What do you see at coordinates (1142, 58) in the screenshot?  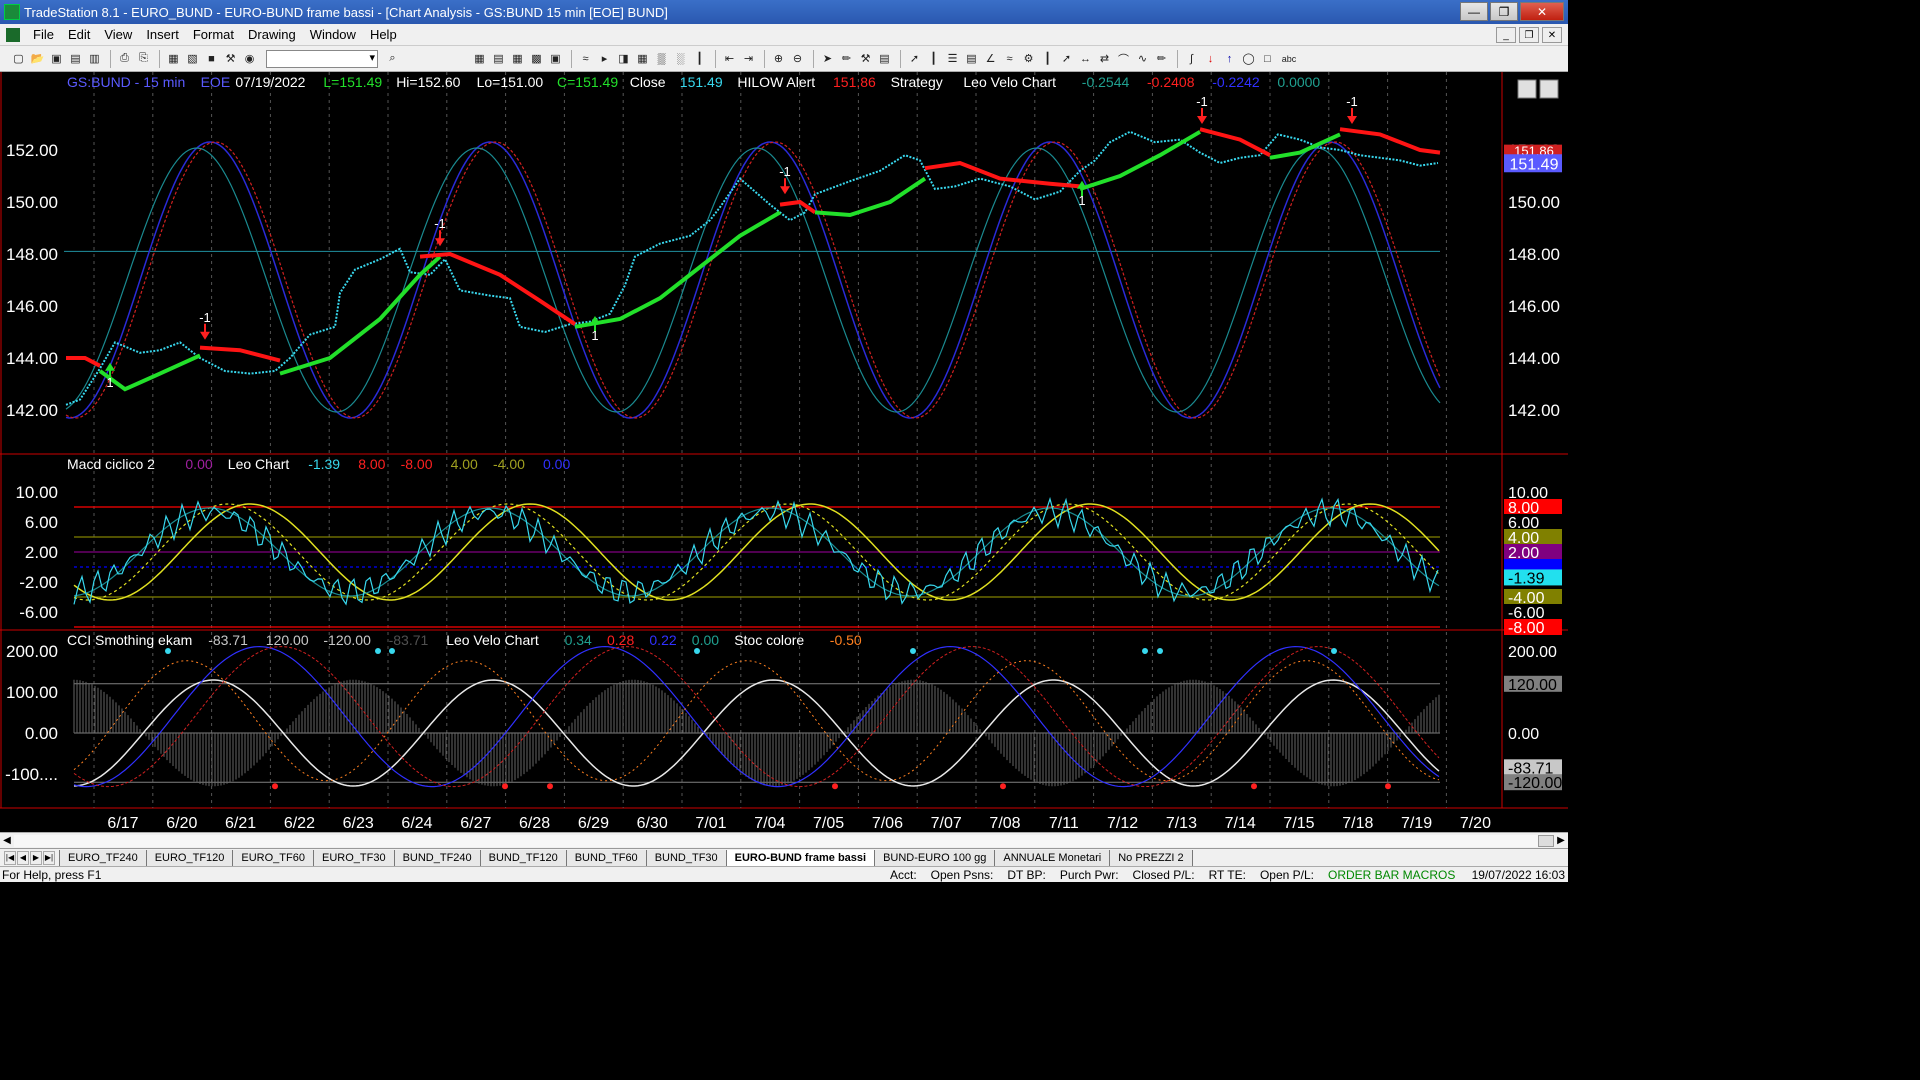 I see `cycle-icon: ∿` at bounding box center [1142, 58].